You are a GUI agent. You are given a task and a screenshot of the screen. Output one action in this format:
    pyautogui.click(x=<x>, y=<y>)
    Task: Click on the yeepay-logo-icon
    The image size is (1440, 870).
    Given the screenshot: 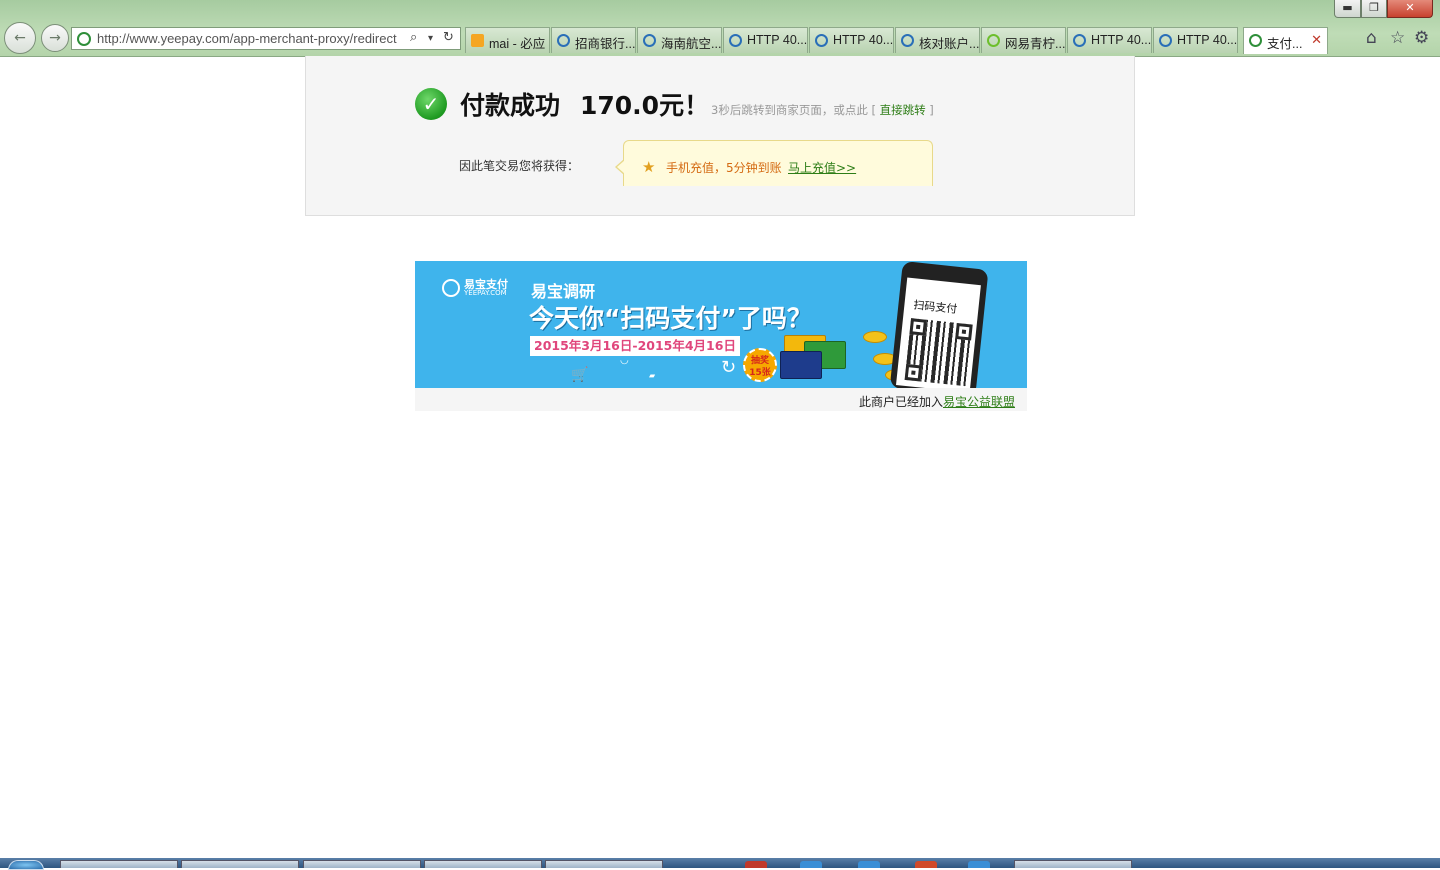 What is the action you would take?
    pyautogui.click(x=451, y=288)
    